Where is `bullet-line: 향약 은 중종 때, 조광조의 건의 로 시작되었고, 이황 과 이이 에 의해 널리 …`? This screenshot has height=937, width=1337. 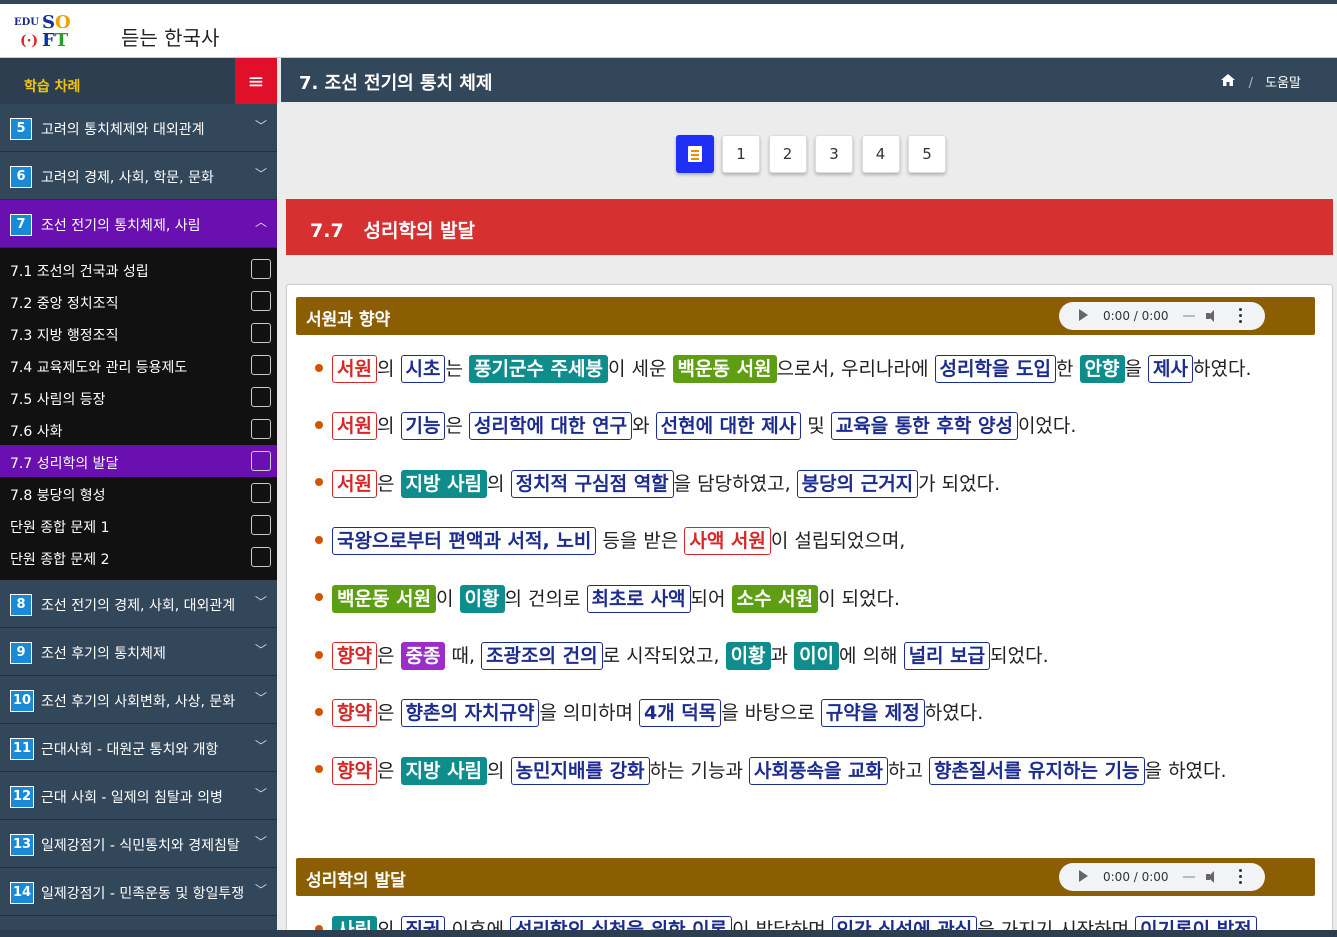 bullet-line: 향약 은 중종 때, 조광조의 건의 로 시작되었고, 이황 과 이이 에 의해 널리 … is located at coordinates (682, 658).